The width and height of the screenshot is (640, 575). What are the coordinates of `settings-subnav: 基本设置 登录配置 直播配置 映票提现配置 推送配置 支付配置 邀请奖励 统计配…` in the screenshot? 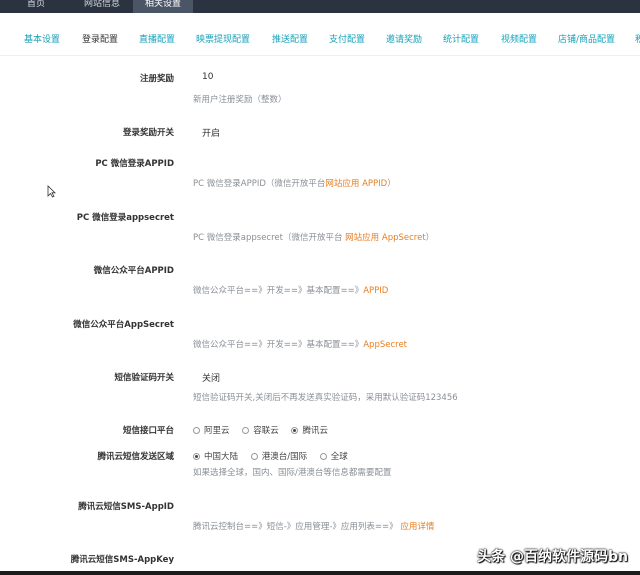 It's located at (320, 41).